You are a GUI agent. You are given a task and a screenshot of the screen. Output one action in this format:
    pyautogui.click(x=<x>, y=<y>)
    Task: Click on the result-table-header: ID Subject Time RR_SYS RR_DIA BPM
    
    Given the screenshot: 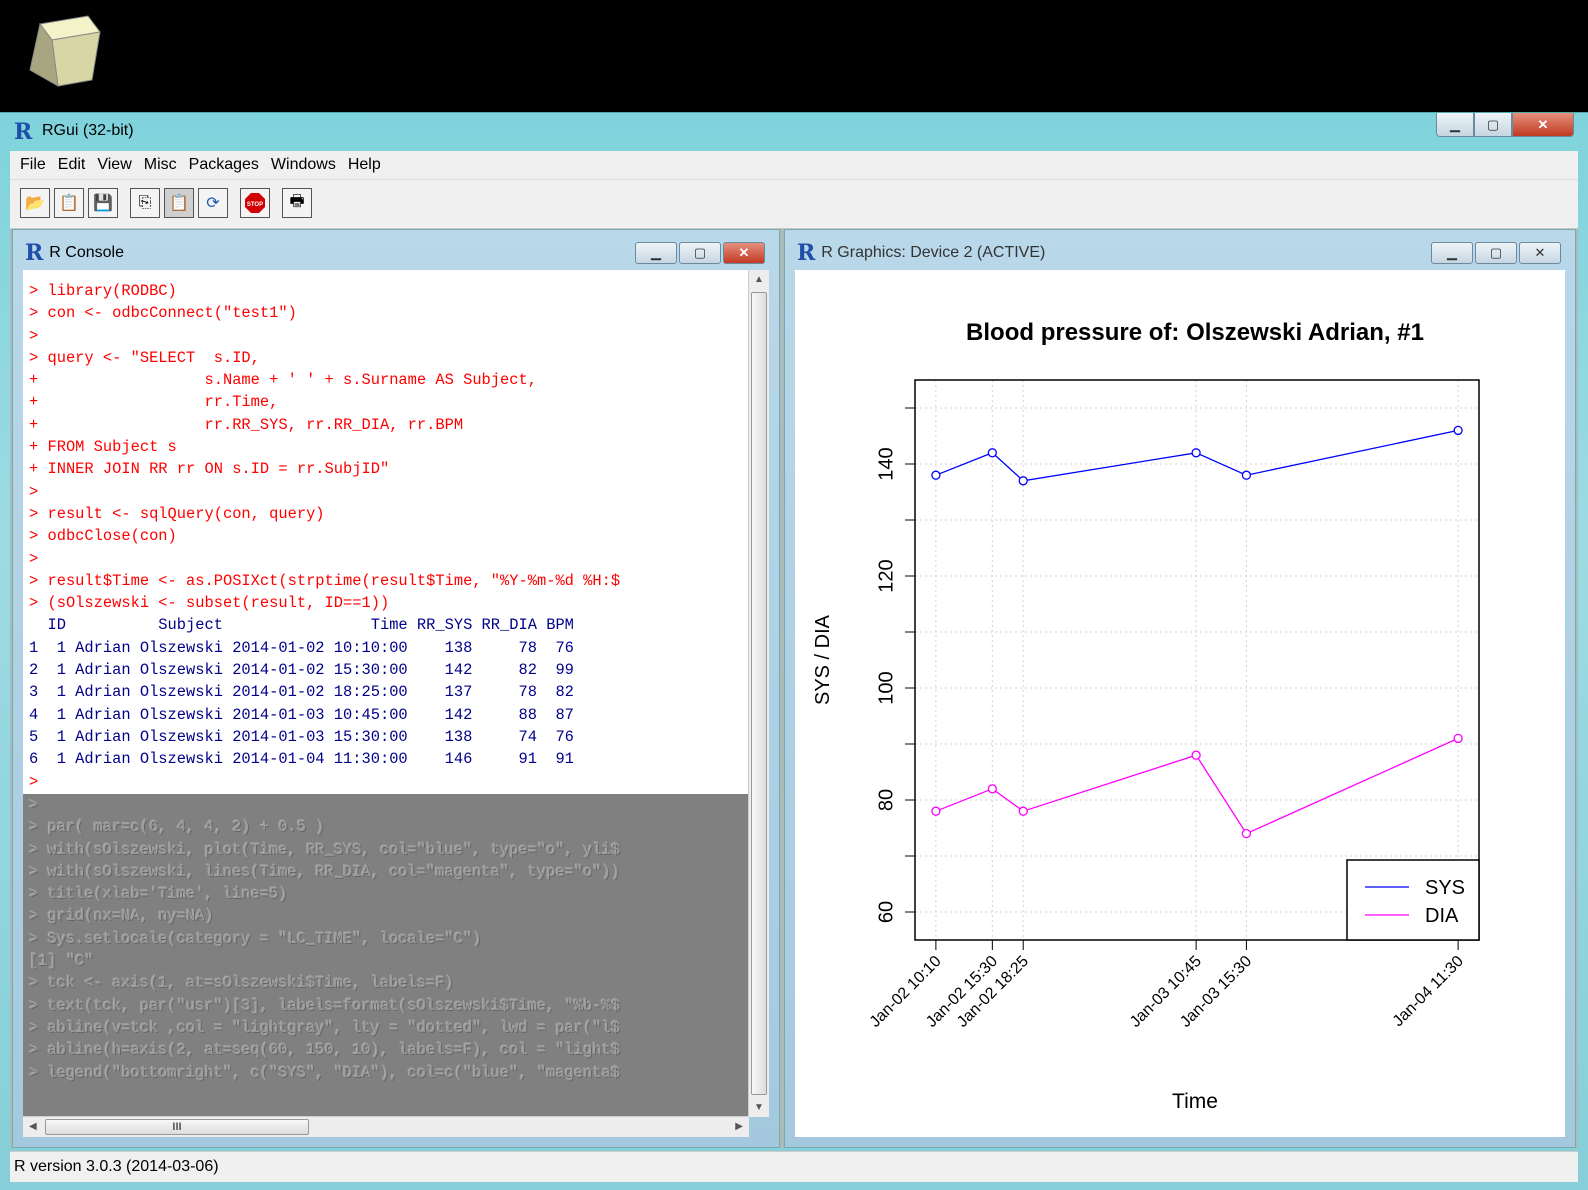 What is the action you would take?
    pyautogui.click(x=301, y=625)
    